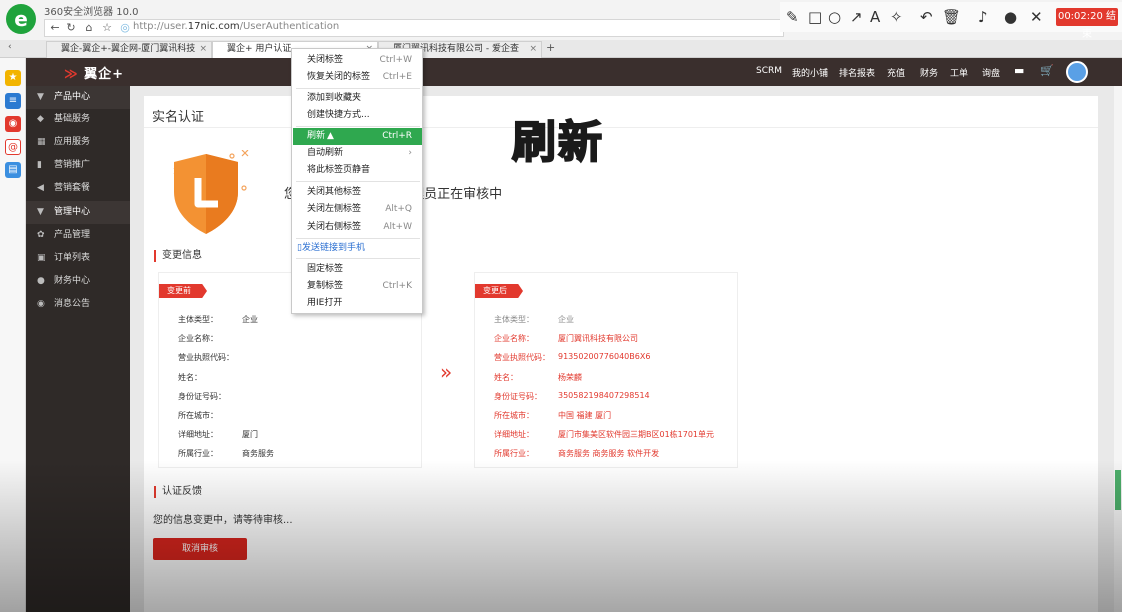 Image resolution: width=1122 pixels, height=612 pixels. Describe the element at coordinates (875, 17) in the screenshot. I see `text-icon: A` at that location.